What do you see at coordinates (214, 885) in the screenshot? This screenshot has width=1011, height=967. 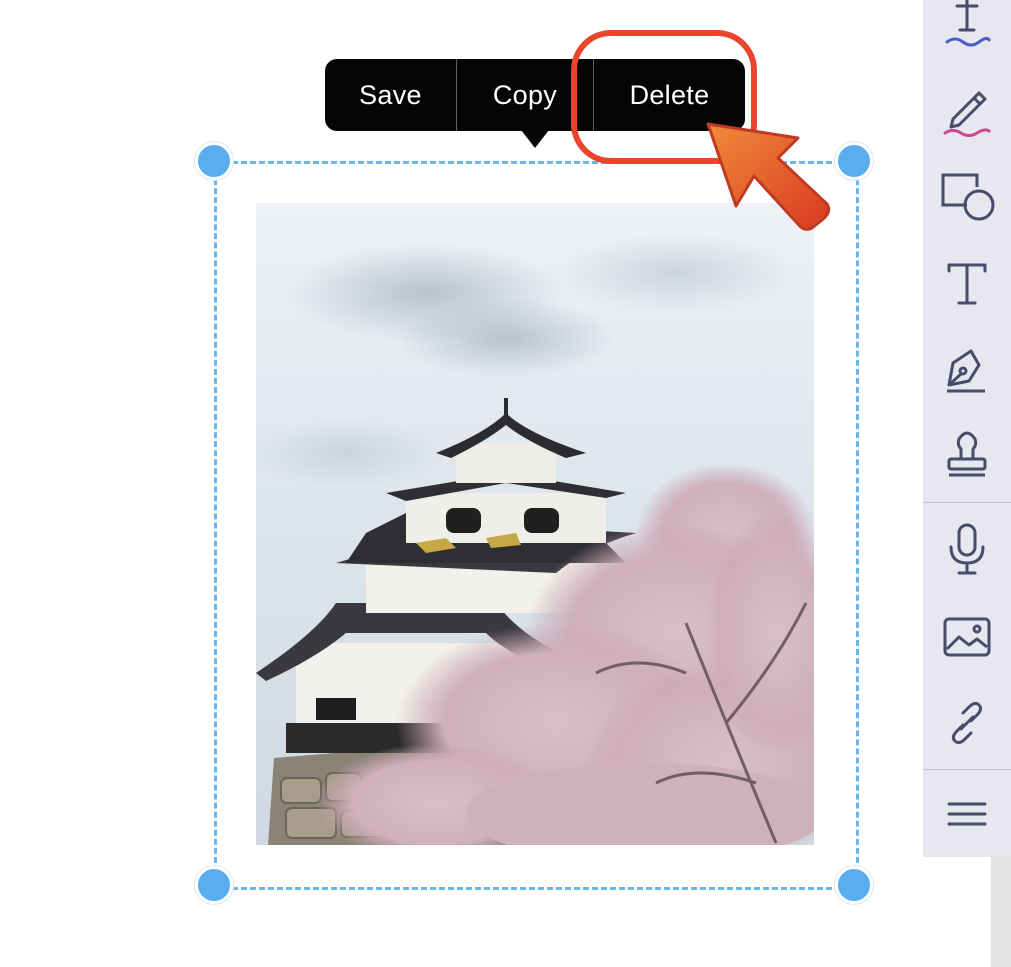 I see `resize-handle-bottom-left` at bounding box center [214, 885].